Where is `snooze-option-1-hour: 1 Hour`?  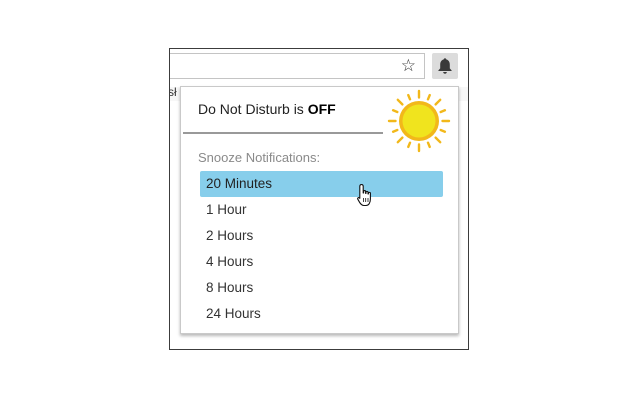 snooze-option-1-hour: 1 Hour is located at coordinates (321, 210).